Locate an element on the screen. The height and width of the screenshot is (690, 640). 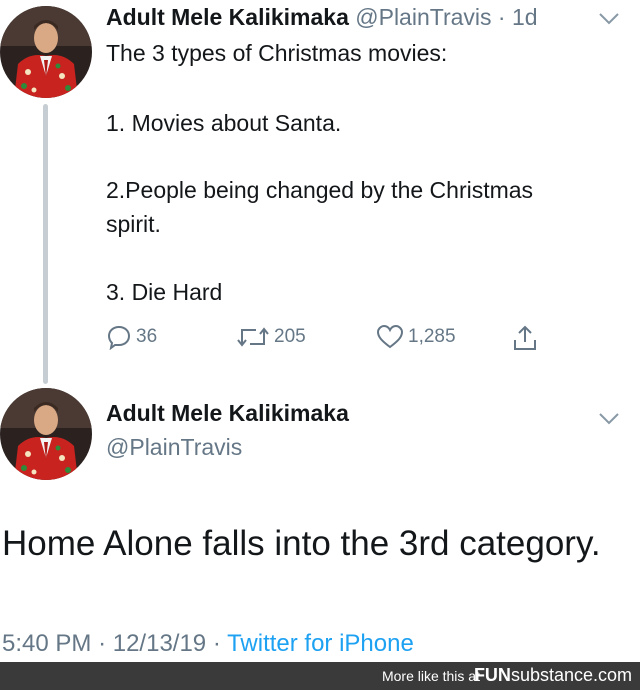
retweet-count: 205 is located at coordinates (290, 336).